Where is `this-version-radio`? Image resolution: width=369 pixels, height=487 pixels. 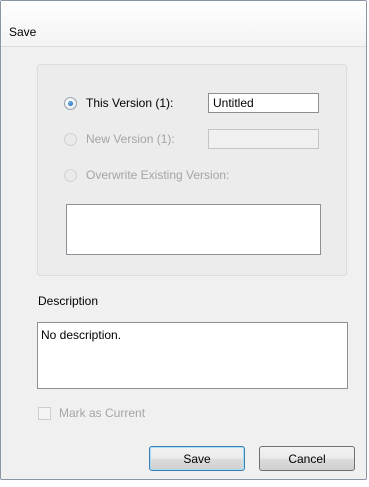
this-version-radio is located at coordinates (70, 103).